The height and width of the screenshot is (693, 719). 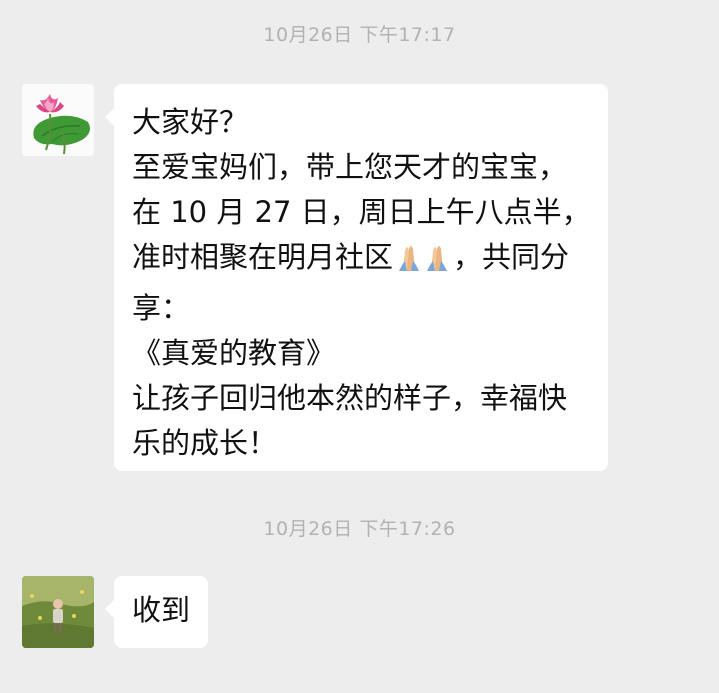 I want to click on lotus-flower-icon, so click(x=58, y=120).